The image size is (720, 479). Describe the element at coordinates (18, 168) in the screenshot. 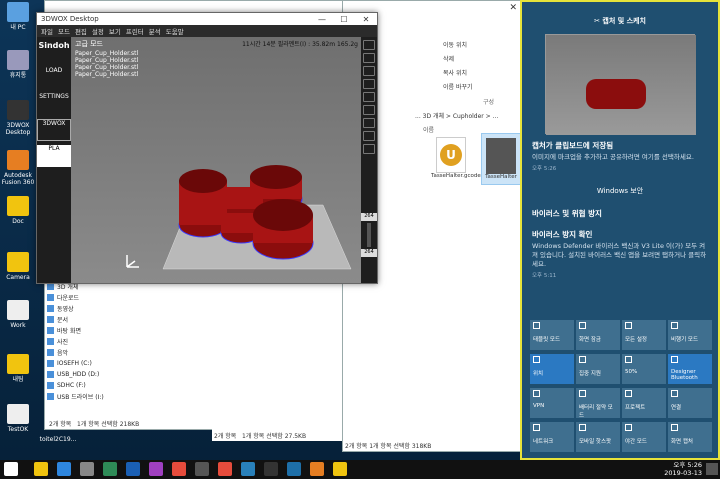

I see `desktop-icon: Autodesk Fusion 360` at that location.